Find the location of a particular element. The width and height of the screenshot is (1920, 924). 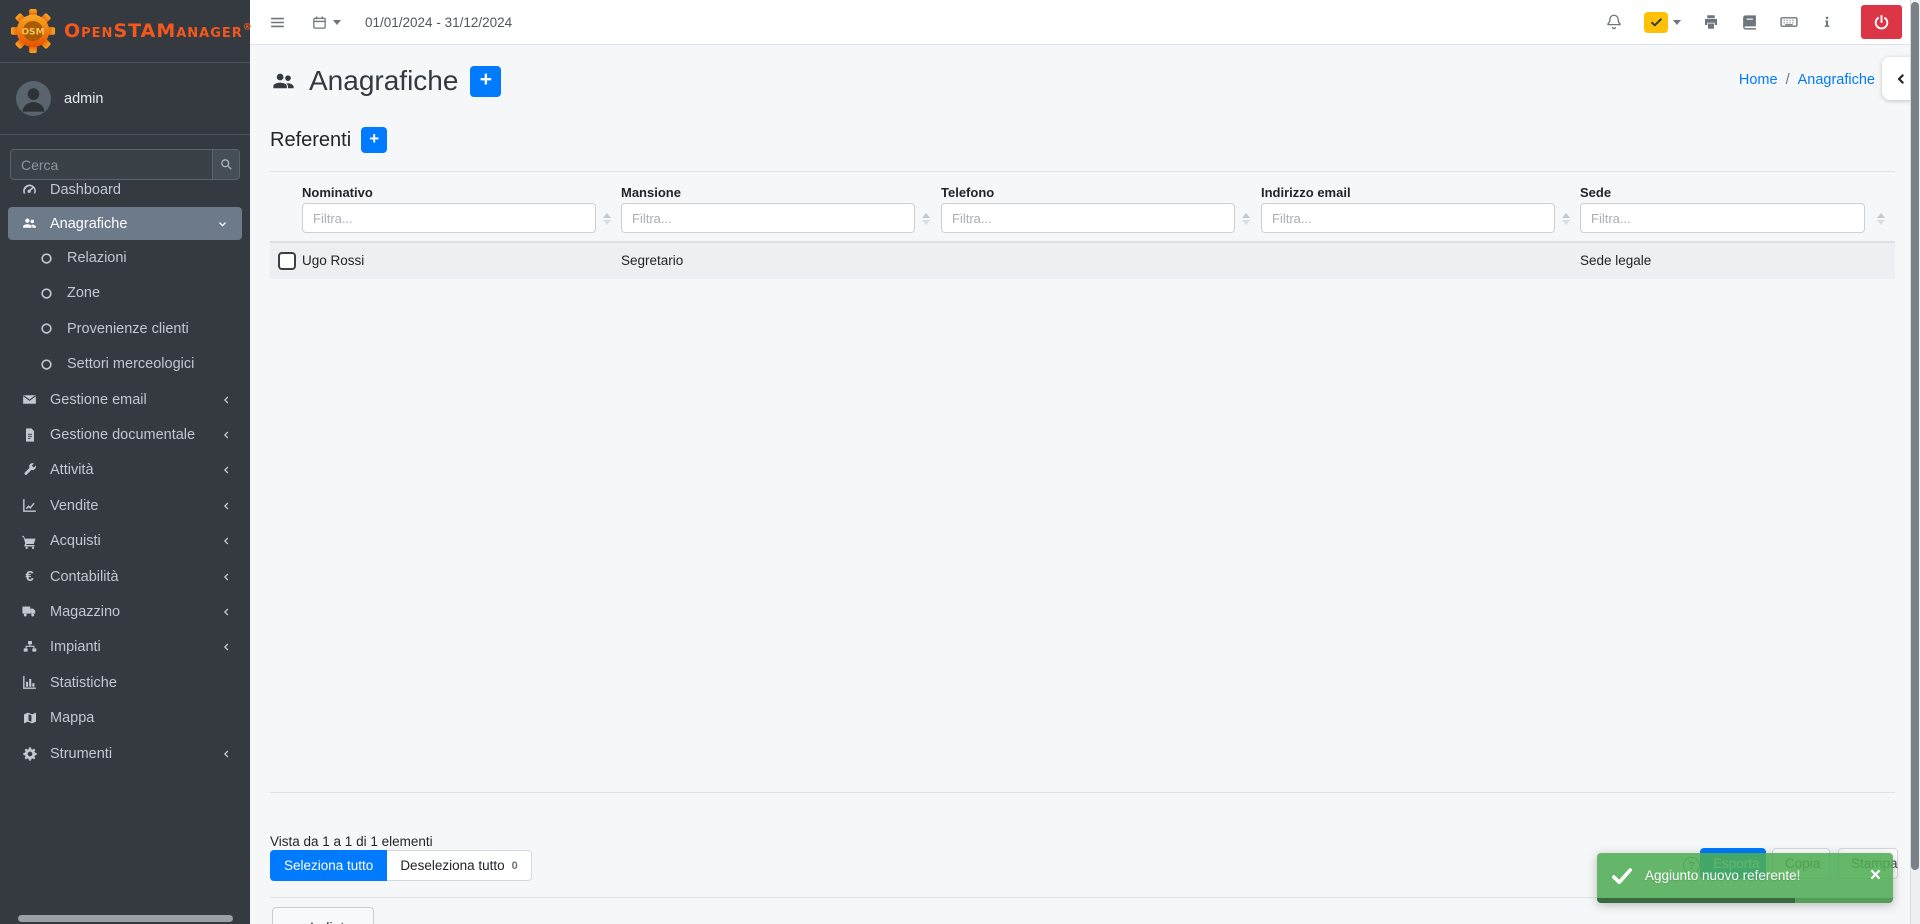

gear-icon is located at coordinates (29, 754).